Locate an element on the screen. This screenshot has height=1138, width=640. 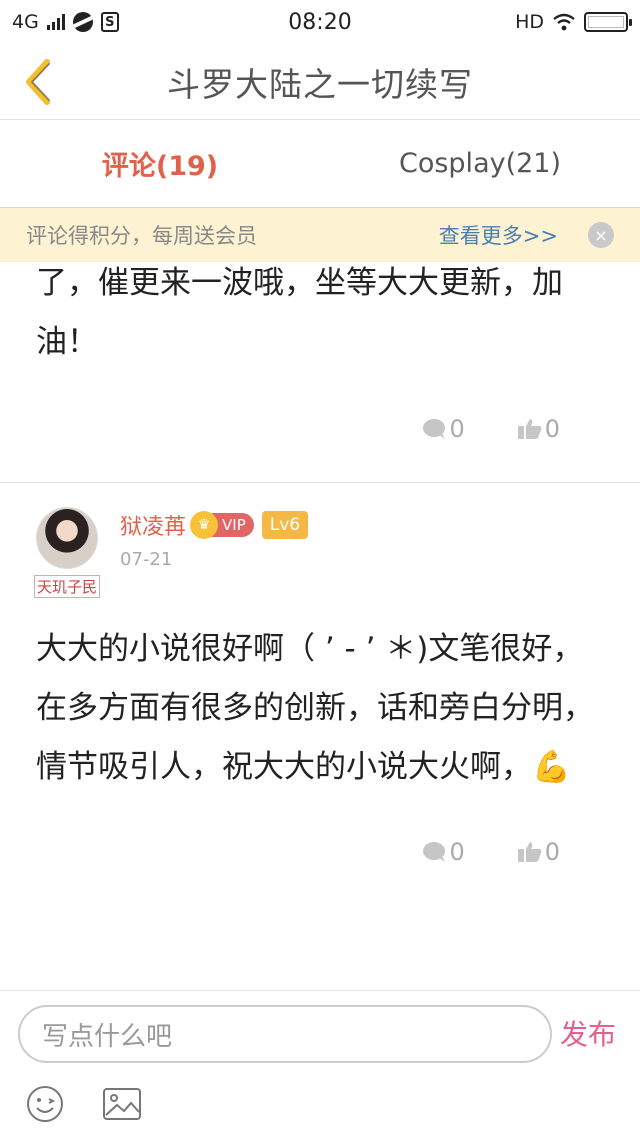
tab-bar: 评论(19) Cosplay(21) is located at coordinates (320, 164).